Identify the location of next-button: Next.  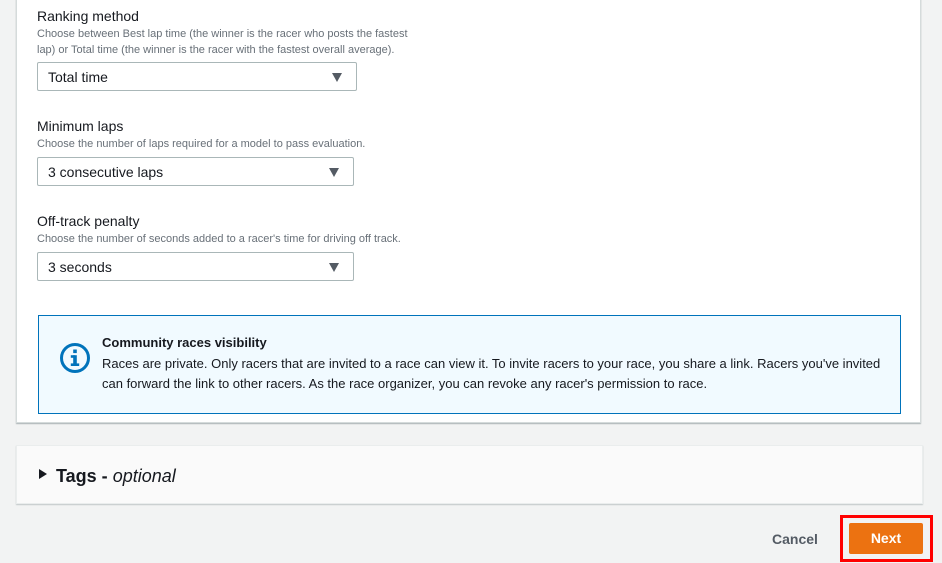
(886, 538).